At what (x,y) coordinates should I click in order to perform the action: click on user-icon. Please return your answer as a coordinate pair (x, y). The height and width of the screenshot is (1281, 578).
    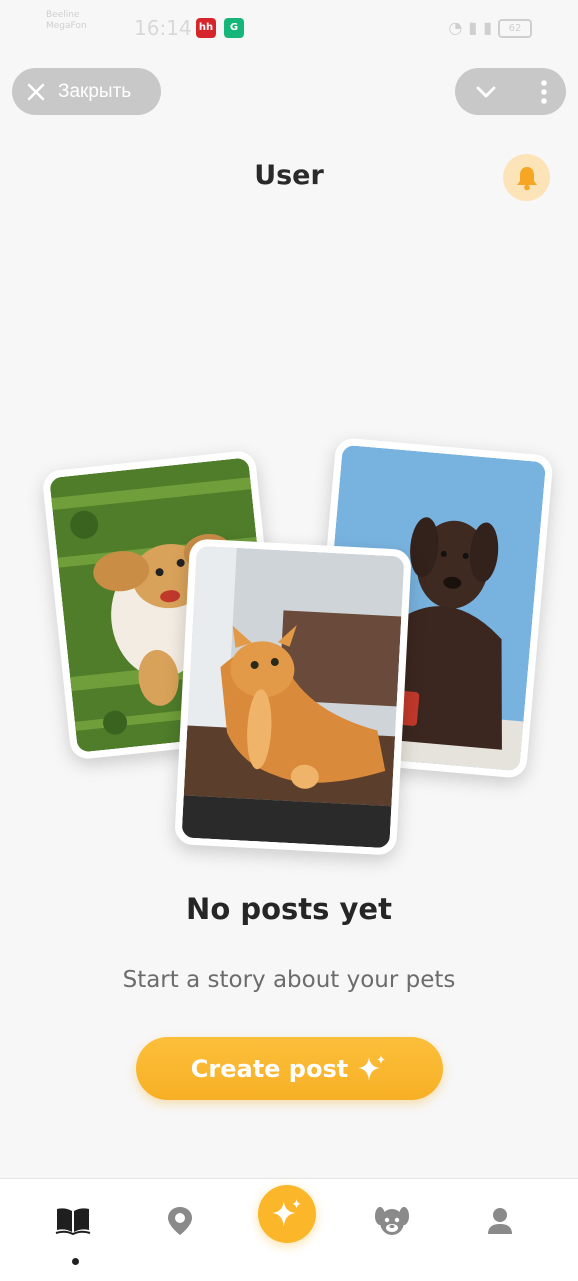
    Looking at the image, I should click on (500, 1221).